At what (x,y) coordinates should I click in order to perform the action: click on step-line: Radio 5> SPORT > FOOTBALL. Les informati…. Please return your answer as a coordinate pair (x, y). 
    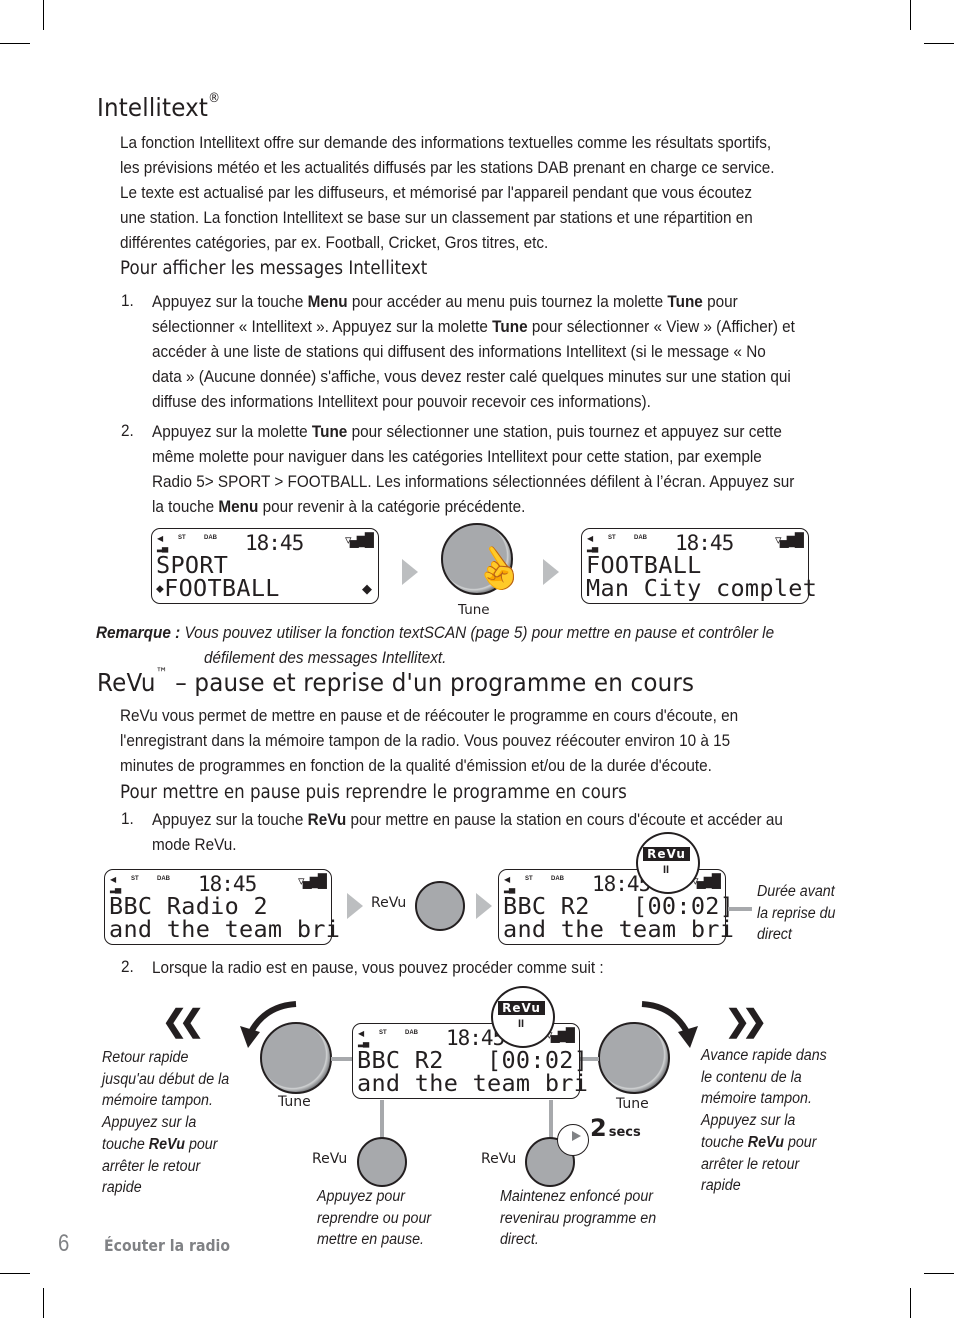
    Looking at the image, I should click on (473, 481).